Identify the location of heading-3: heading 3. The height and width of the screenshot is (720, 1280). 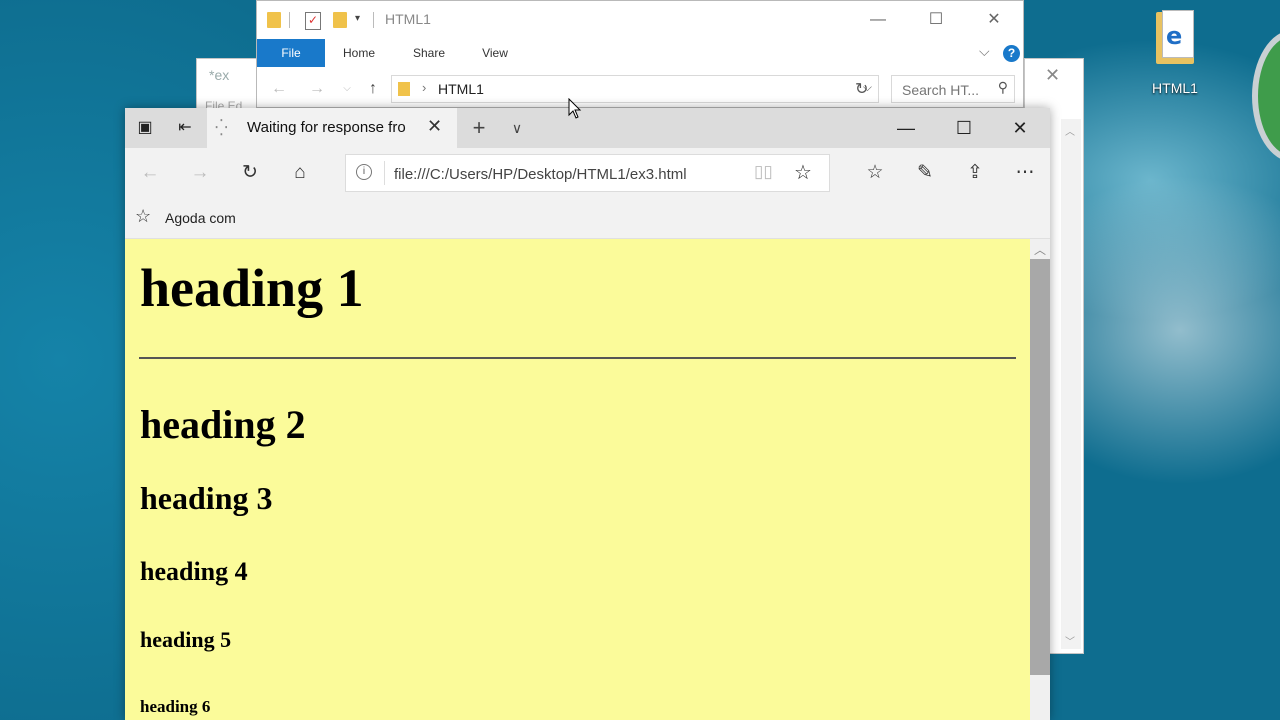
(206, 498).